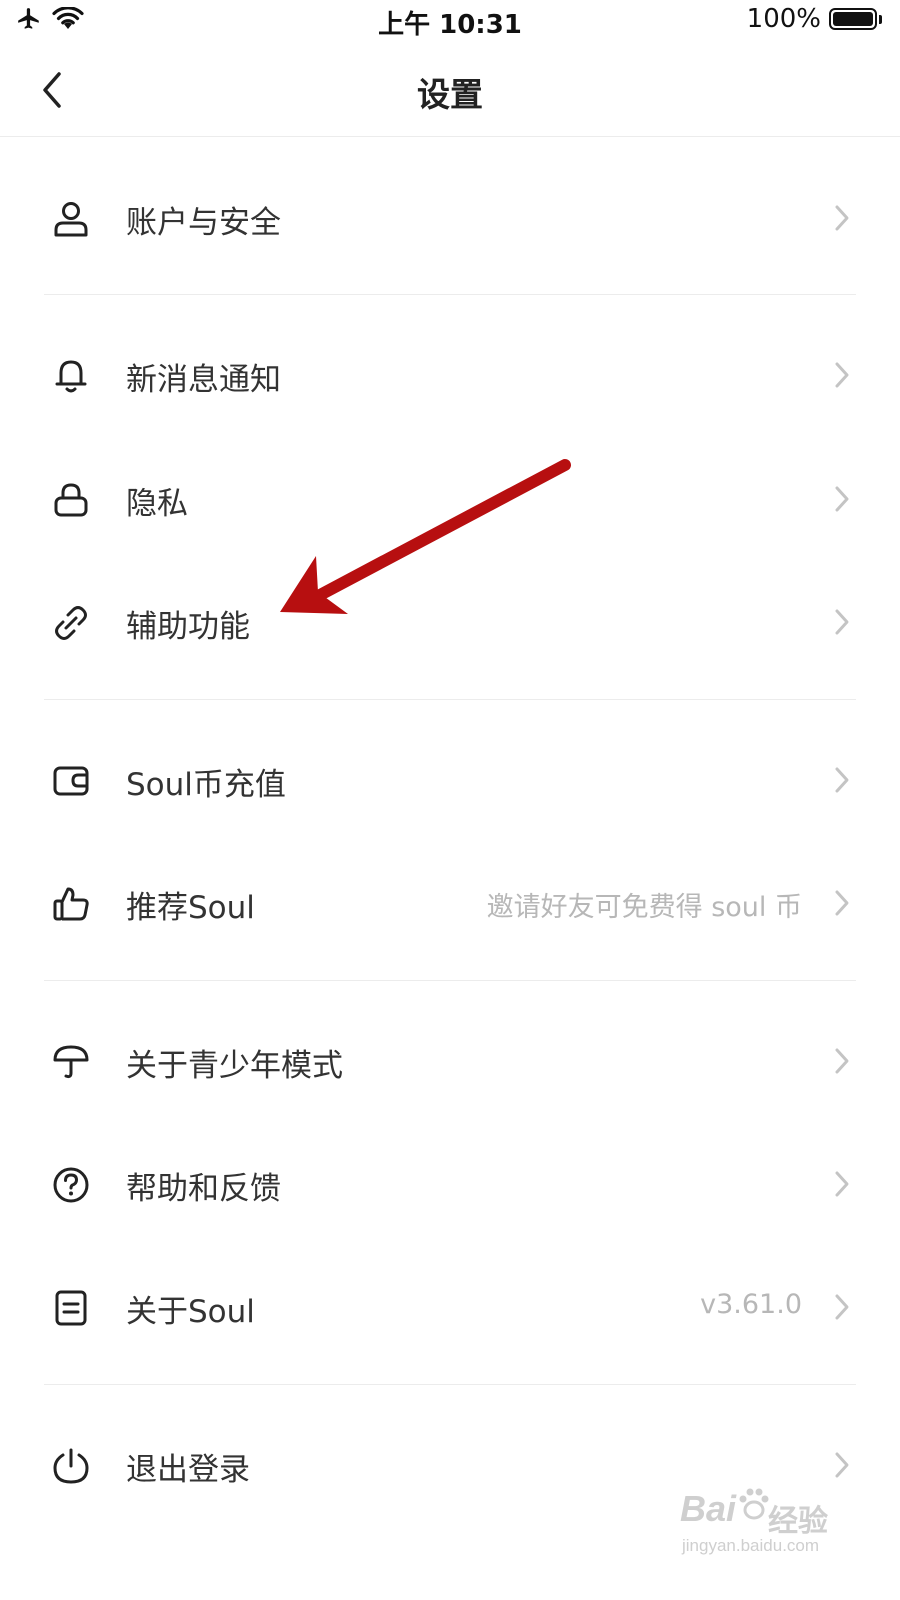  What do you see at coordinates (157, 504) in the screenshot?
I see `menu-label-privacy: 隐私` at bounding box center [157, 504].